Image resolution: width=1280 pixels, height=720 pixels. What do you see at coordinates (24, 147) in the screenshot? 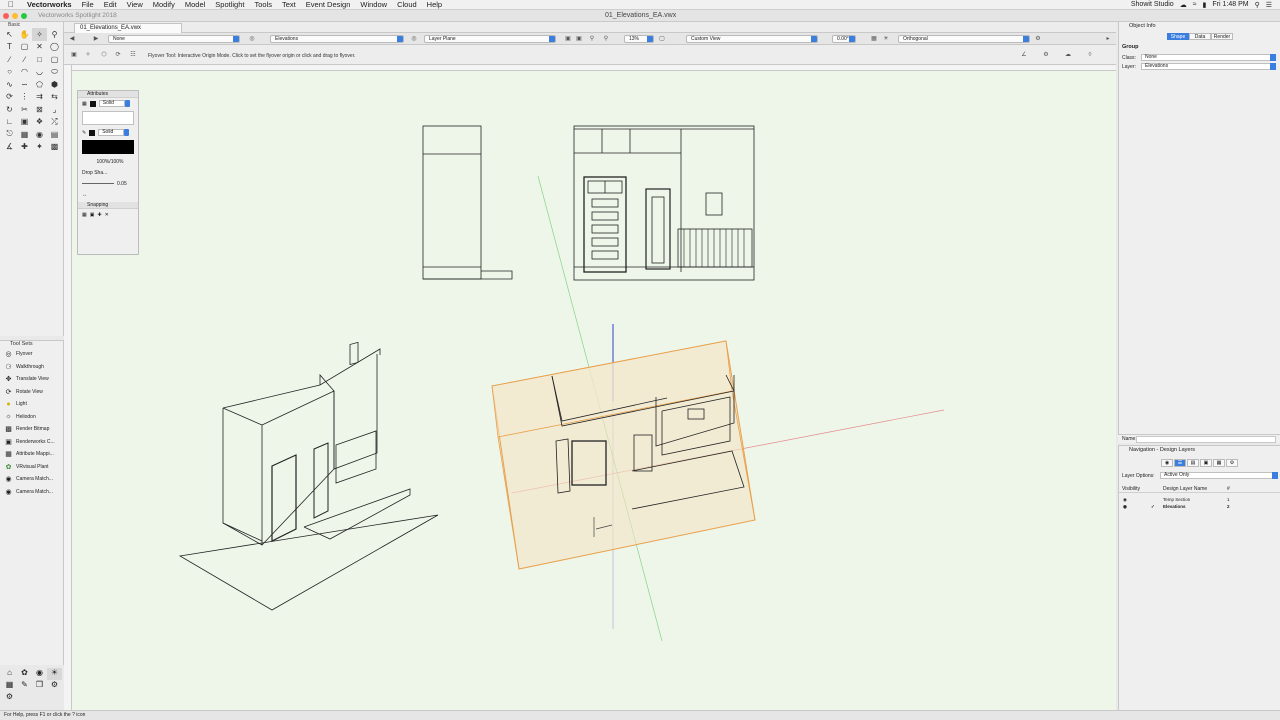
I see `locus-tool-icon: ✚` at bounding box center [24, 147].